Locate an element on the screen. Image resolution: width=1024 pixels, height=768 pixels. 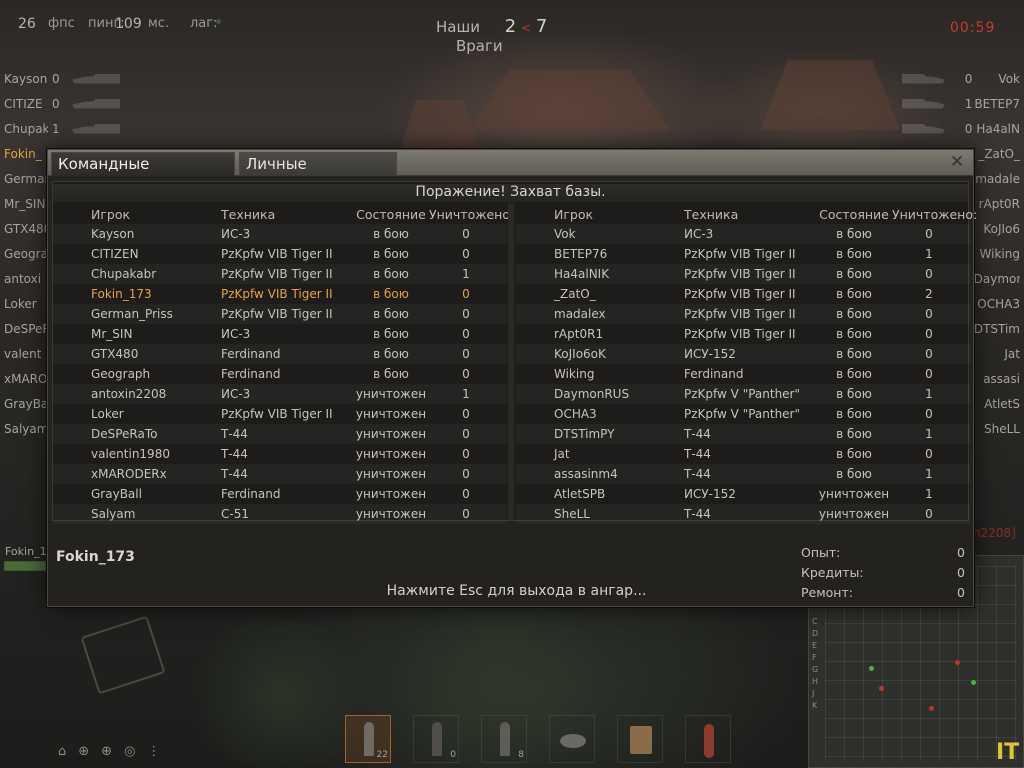
minimap-row-label: F is located at coordinates (814, 657).